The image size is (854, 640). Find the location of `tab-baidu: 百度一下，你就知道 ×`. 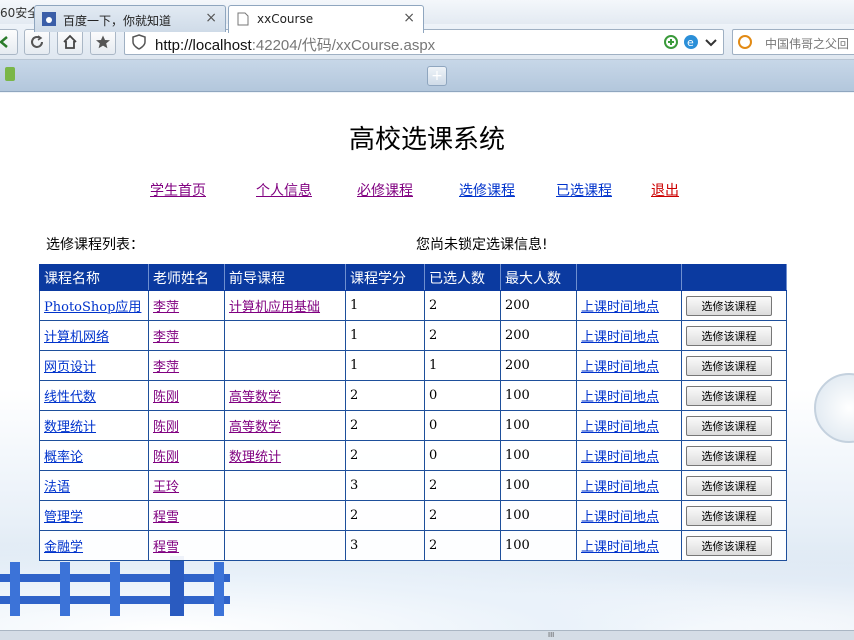

tab-baidu: 百度一下，你就知道 × is located at coordinates (130, 18).